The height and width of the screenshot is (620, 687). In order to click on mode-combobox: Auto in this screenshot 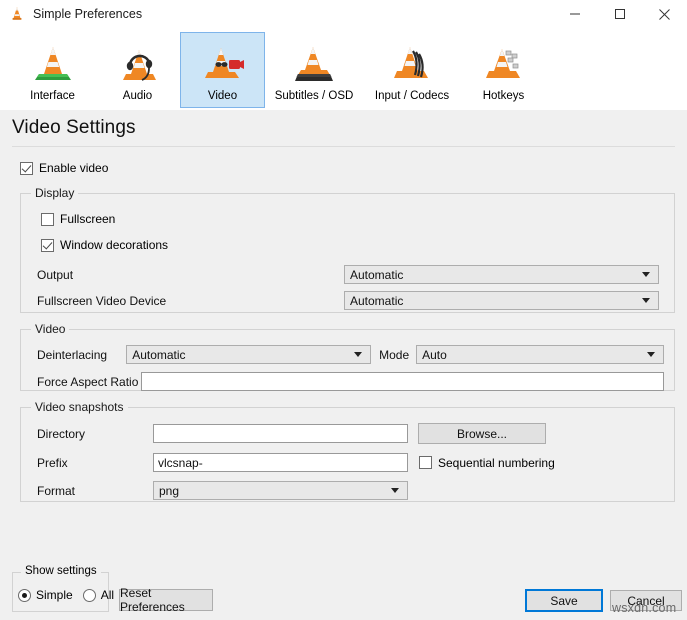, I will do `click(540, 354)`.